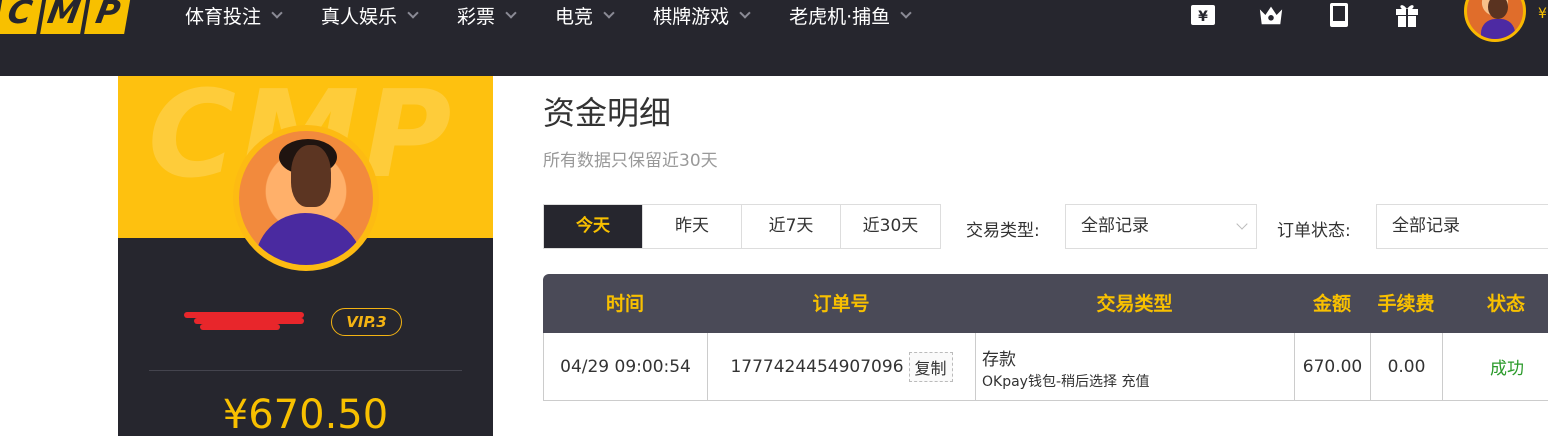 This screenshot has height=436, width=1548. What do you see at coordinates (476, 16) in the screenshot?
I see `nav-item-label: 彩票` at bounding box center [476, 16].